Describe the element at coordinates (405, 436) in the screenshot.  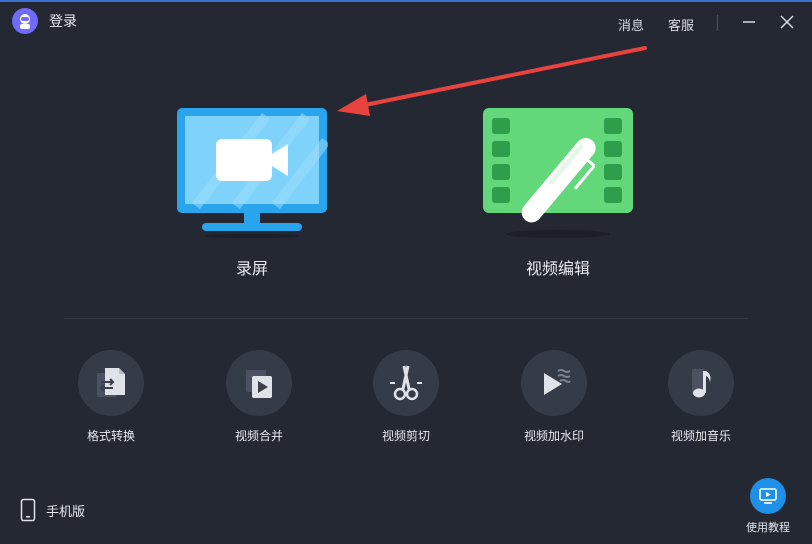
I see `tool-video-cut-label: 视频剪切` at that location.